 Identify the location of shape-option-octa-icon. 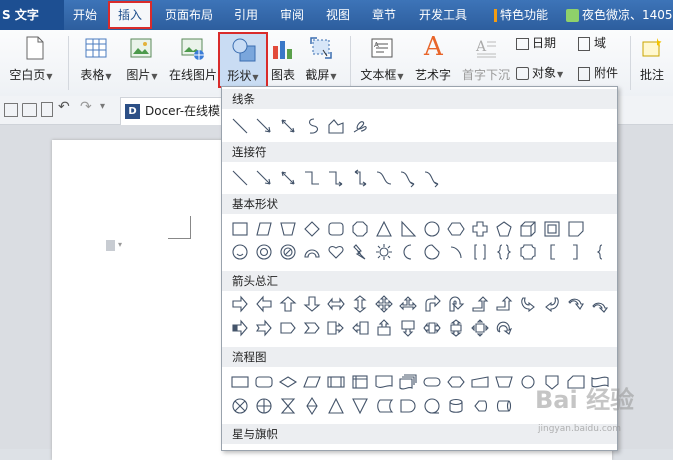
(360, 229).